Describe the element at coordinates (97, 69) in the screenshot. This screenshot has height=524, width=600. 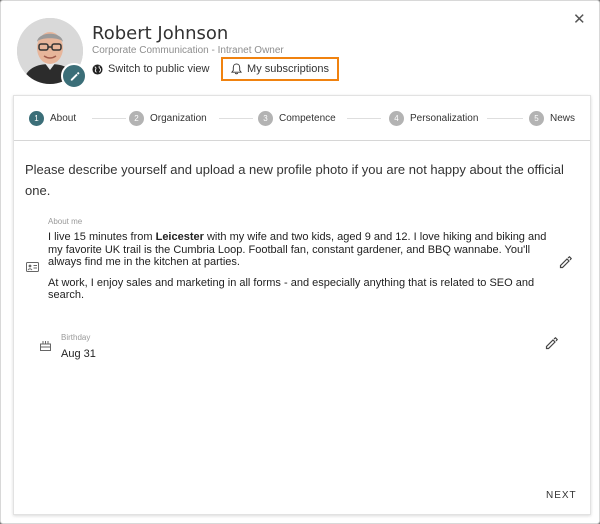
I see `globe-icon` at that location.